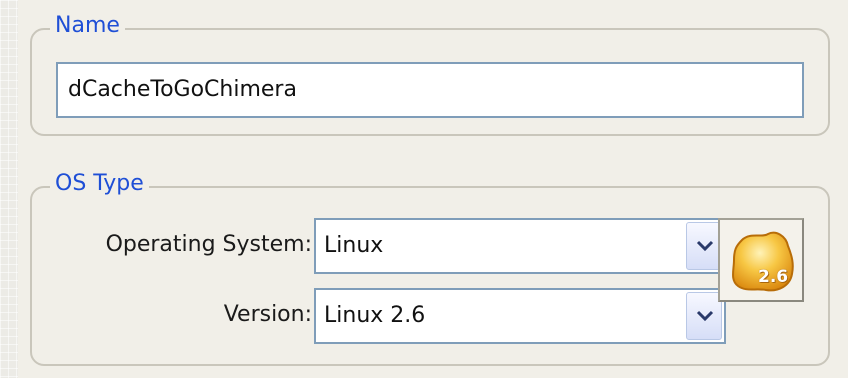  What do you see at coordinates (208, 244) in the screenshot?
I see `operating-system-label: Operating System:` at bounding box center [208, 244].